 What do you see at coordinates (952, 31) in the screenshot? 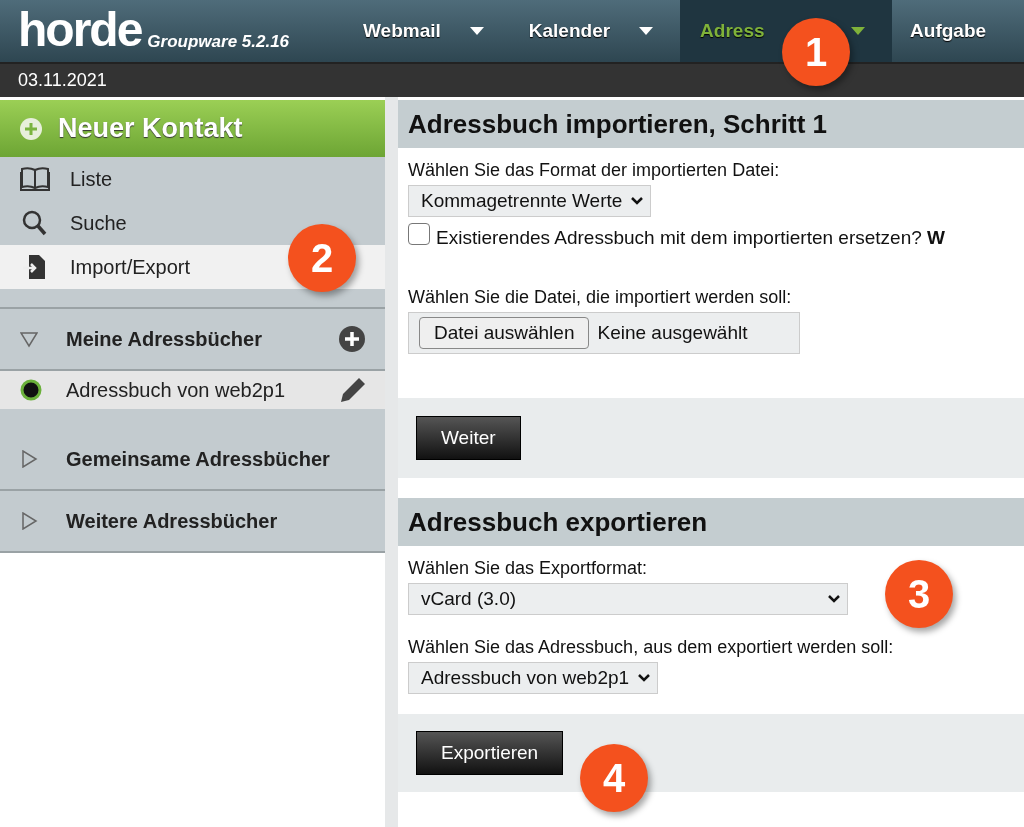
I see `nav-menu-item: Aufgabe` at bounding box center [952, 31].